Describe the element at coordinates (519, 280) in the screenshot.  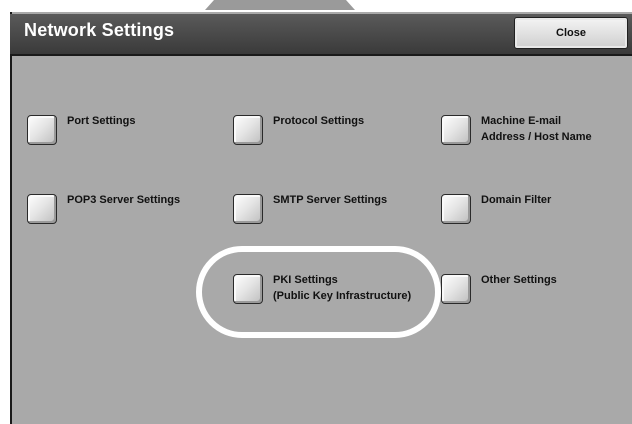
I see `other-settings-label: Other Settings` at that location.